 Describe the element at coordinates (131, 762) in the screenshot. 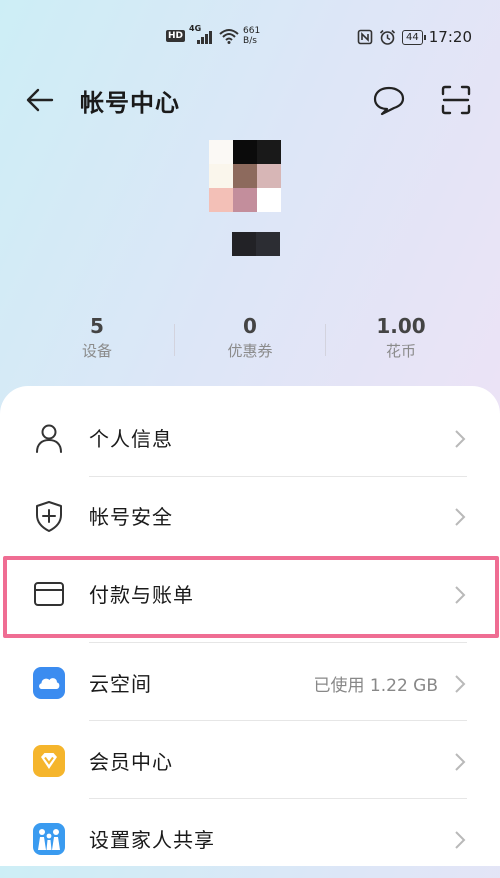

I see `menu-item-label: 会员中心` at that location.